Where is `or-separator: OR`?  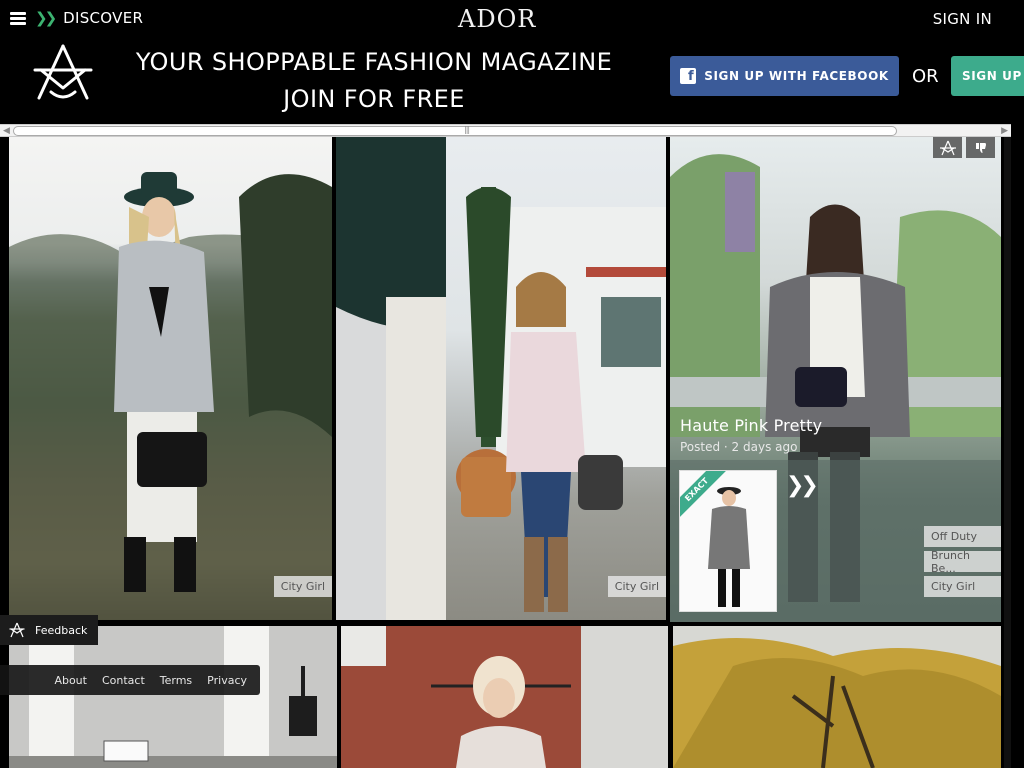
or-separator: OR is located at coordinates (925, 76).